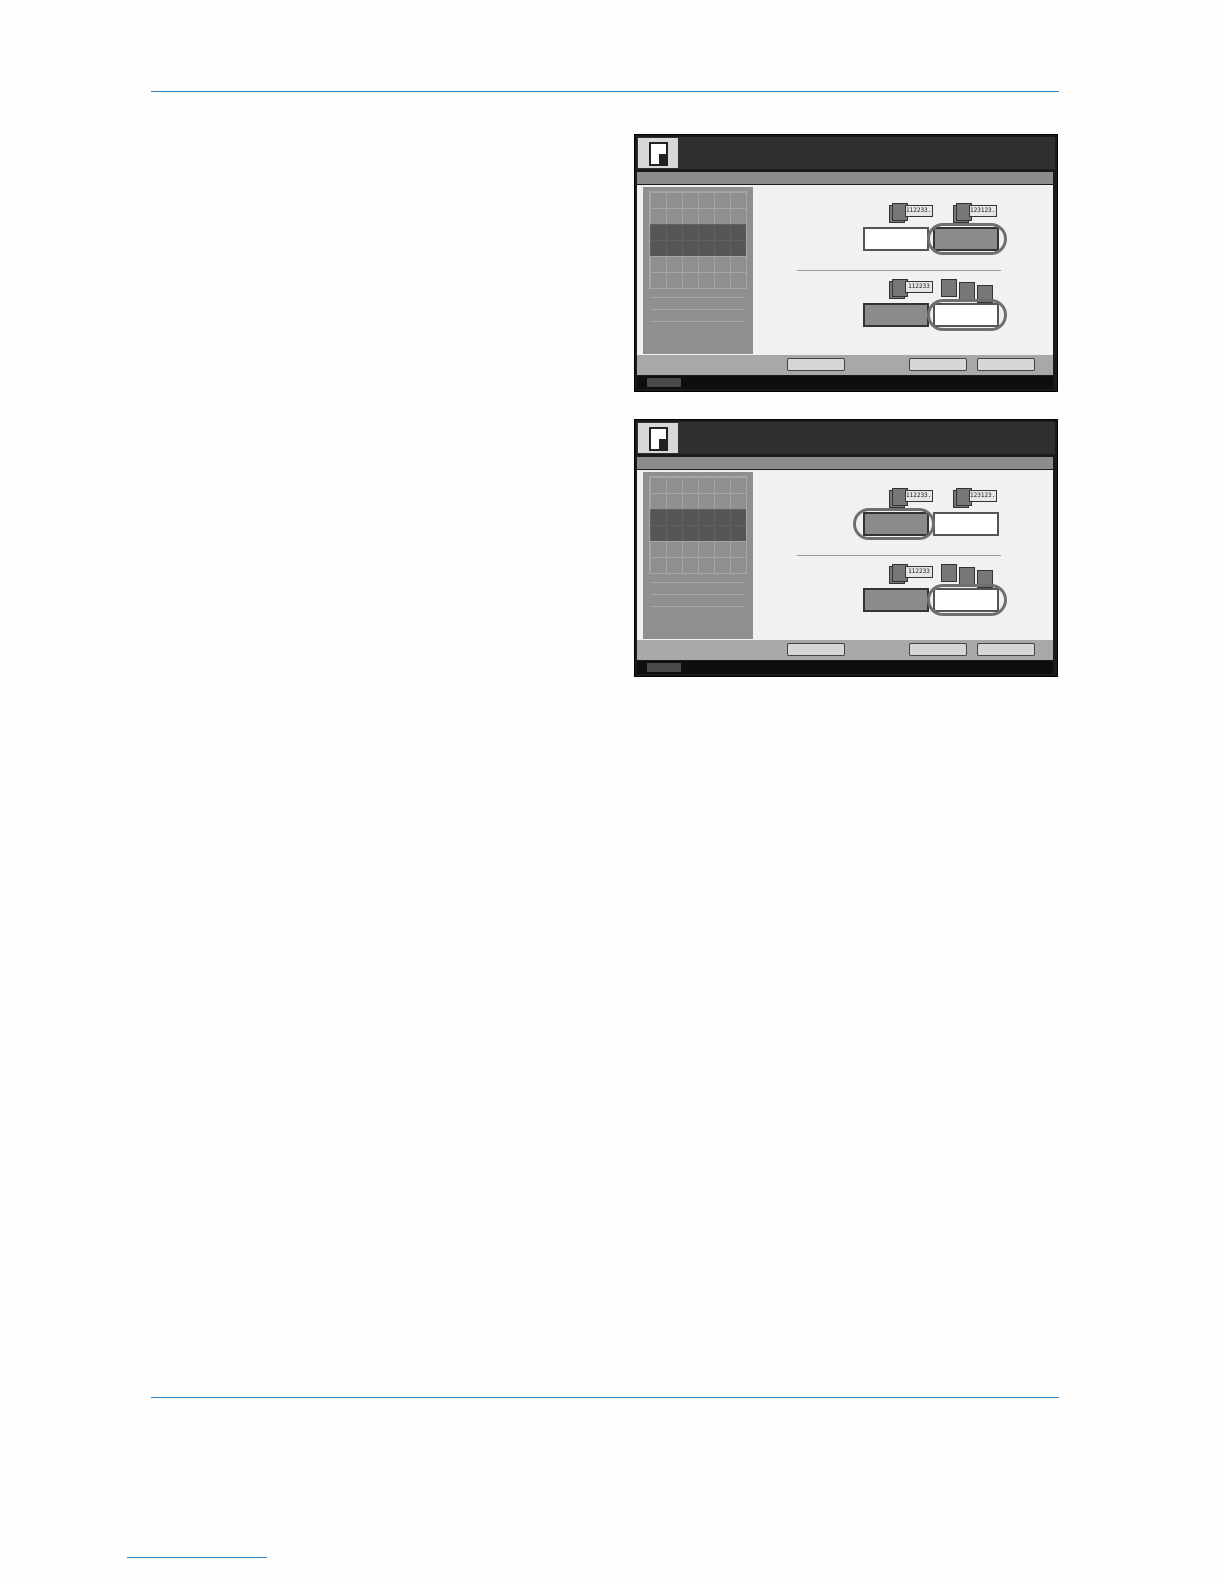 The image size is (1224, 1584). What do you see at coordinates (605, 1397) in the screenshot?
I see `footer-rule` at bounding box center [605, 1397].